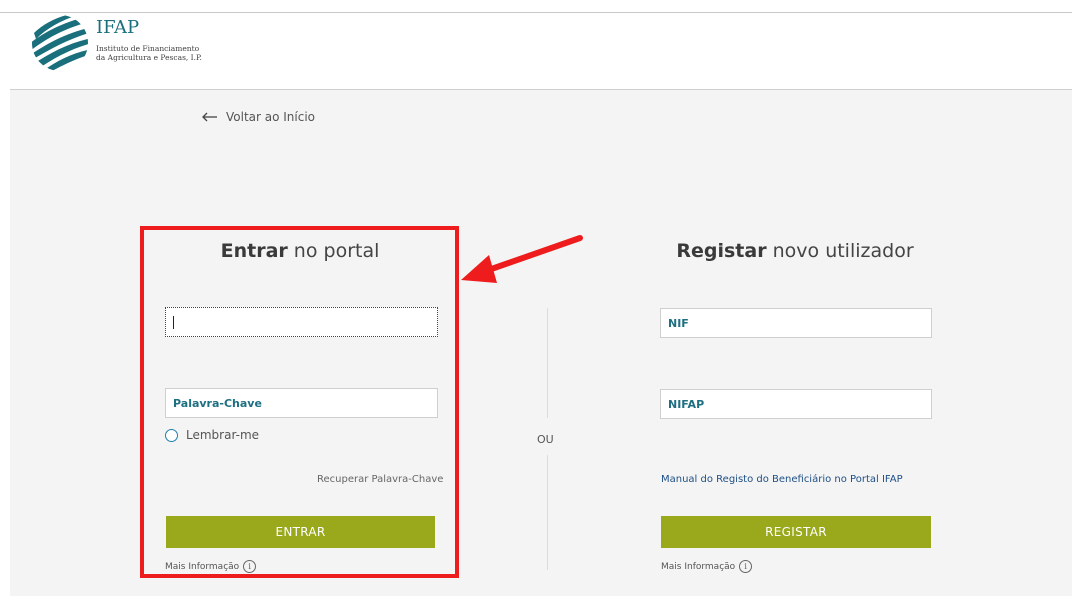 The width and height of the screenshot is (1072, 596). I want to click on nif-input: NIF, so click(796, 323).